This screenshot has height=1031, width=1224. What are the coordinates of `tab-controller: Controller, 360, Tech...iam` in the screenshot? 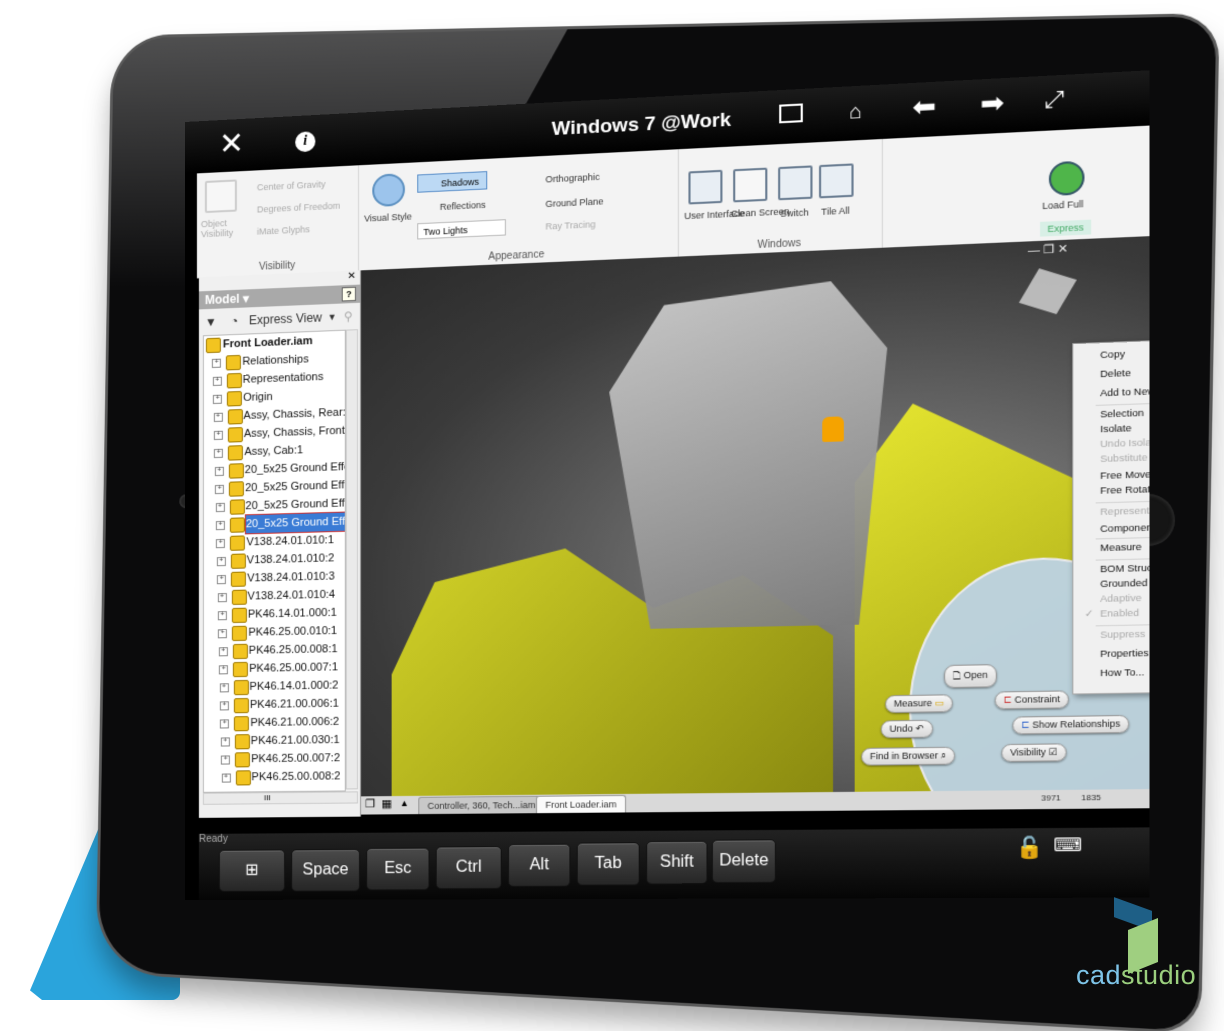 It's located at (481, 805).